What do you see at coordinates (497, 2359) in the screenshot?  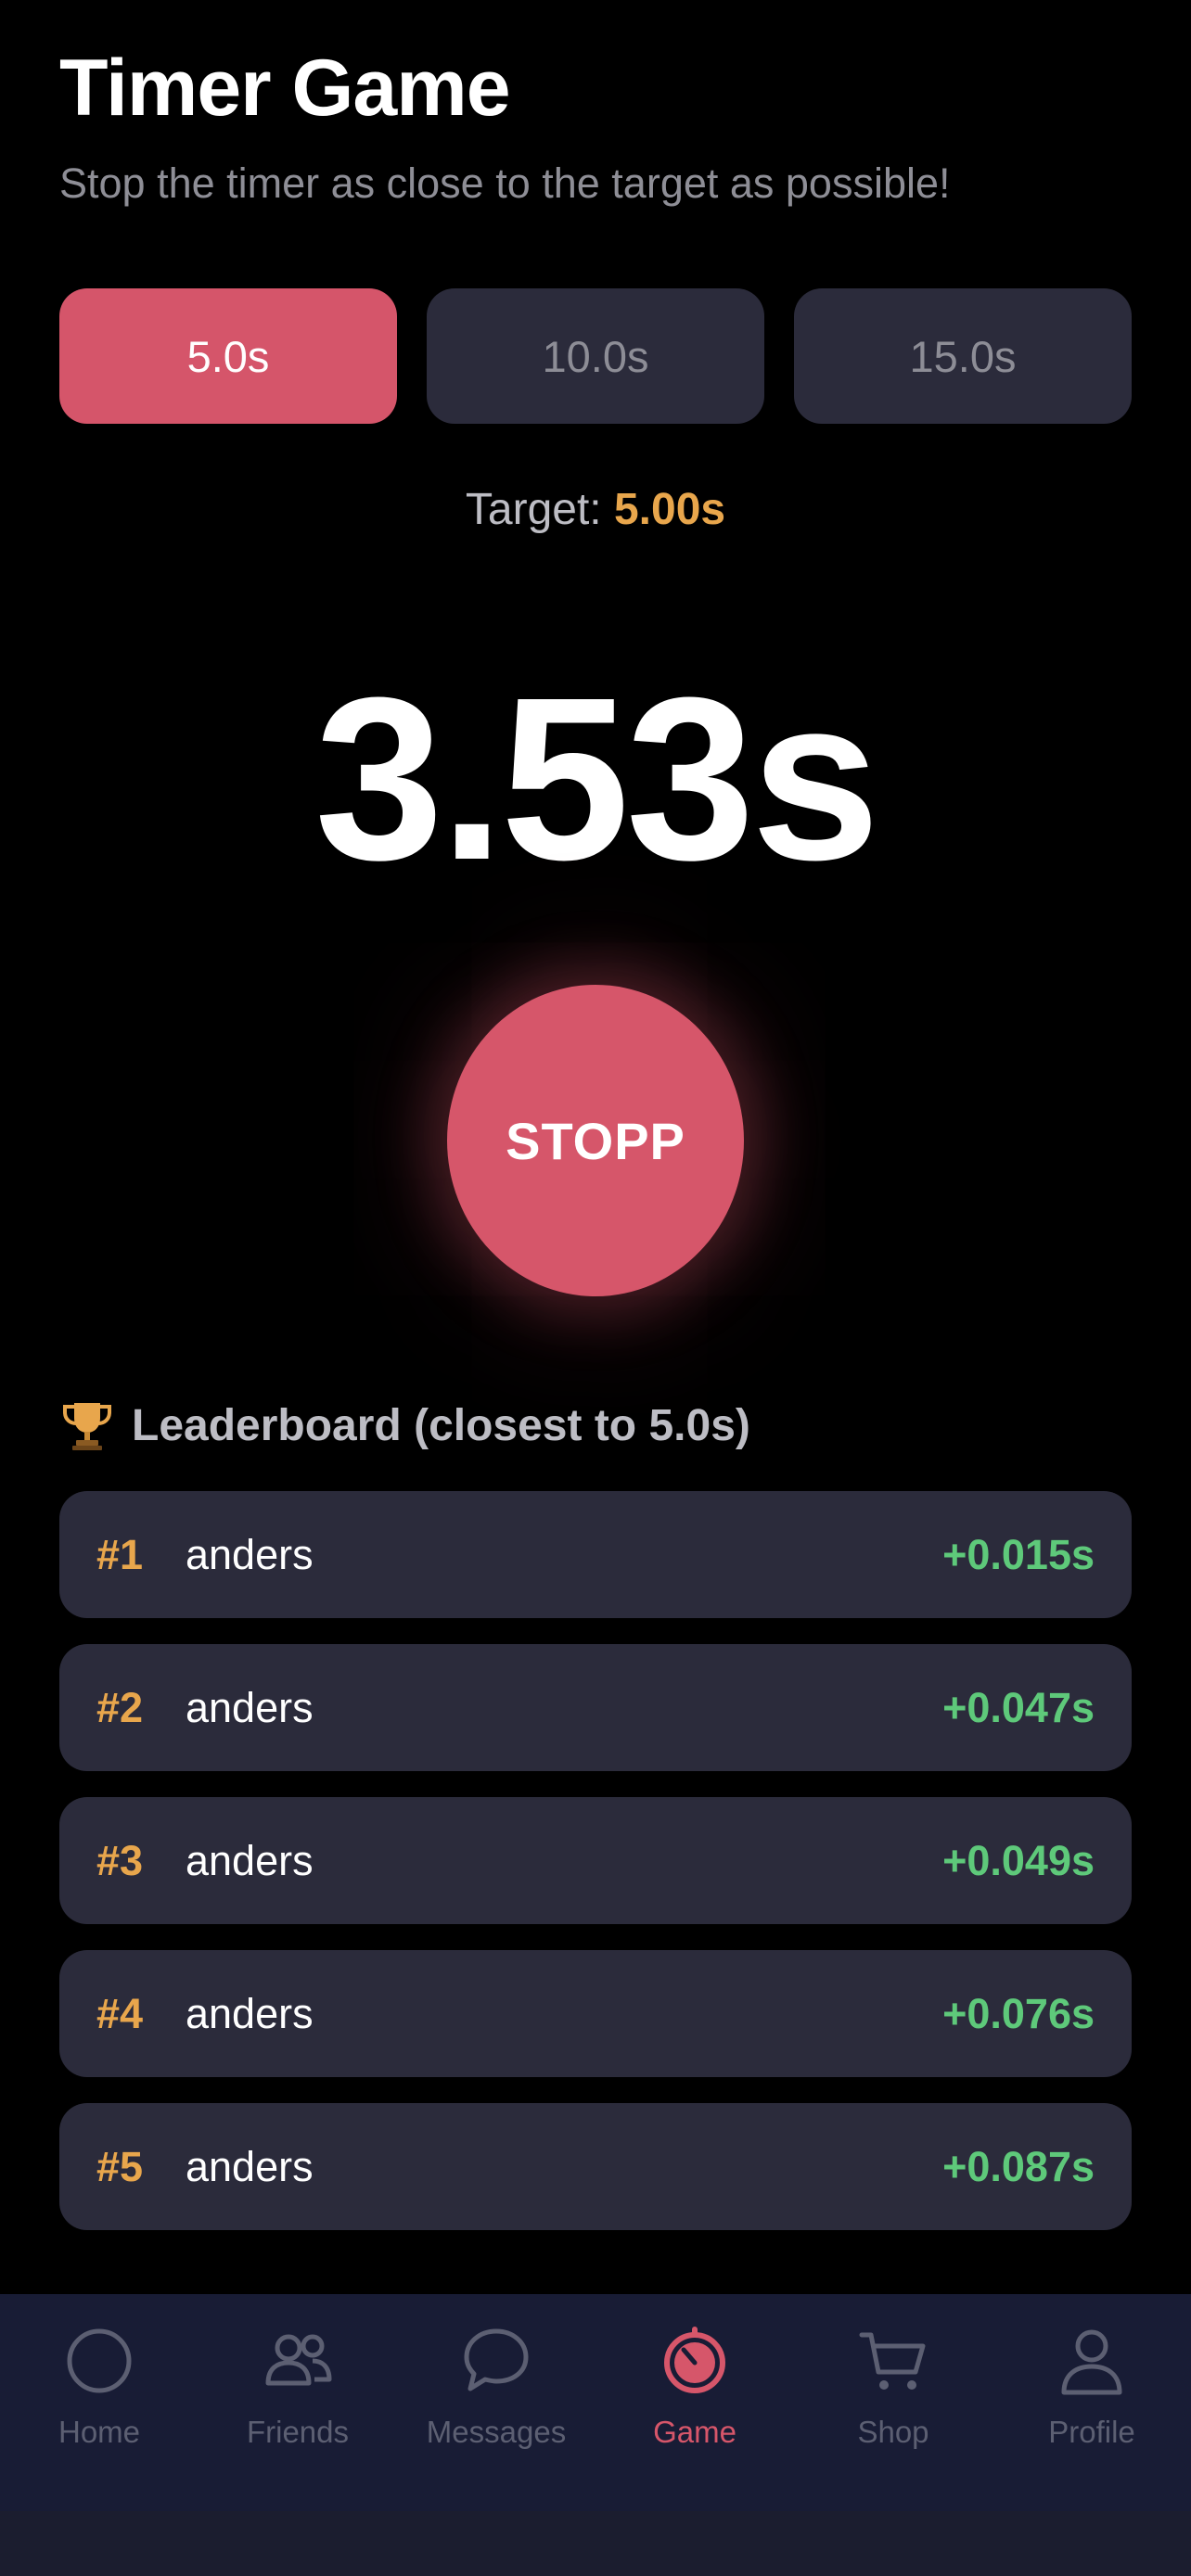 I see `messages-icon` at bounding box center [497, 2359].